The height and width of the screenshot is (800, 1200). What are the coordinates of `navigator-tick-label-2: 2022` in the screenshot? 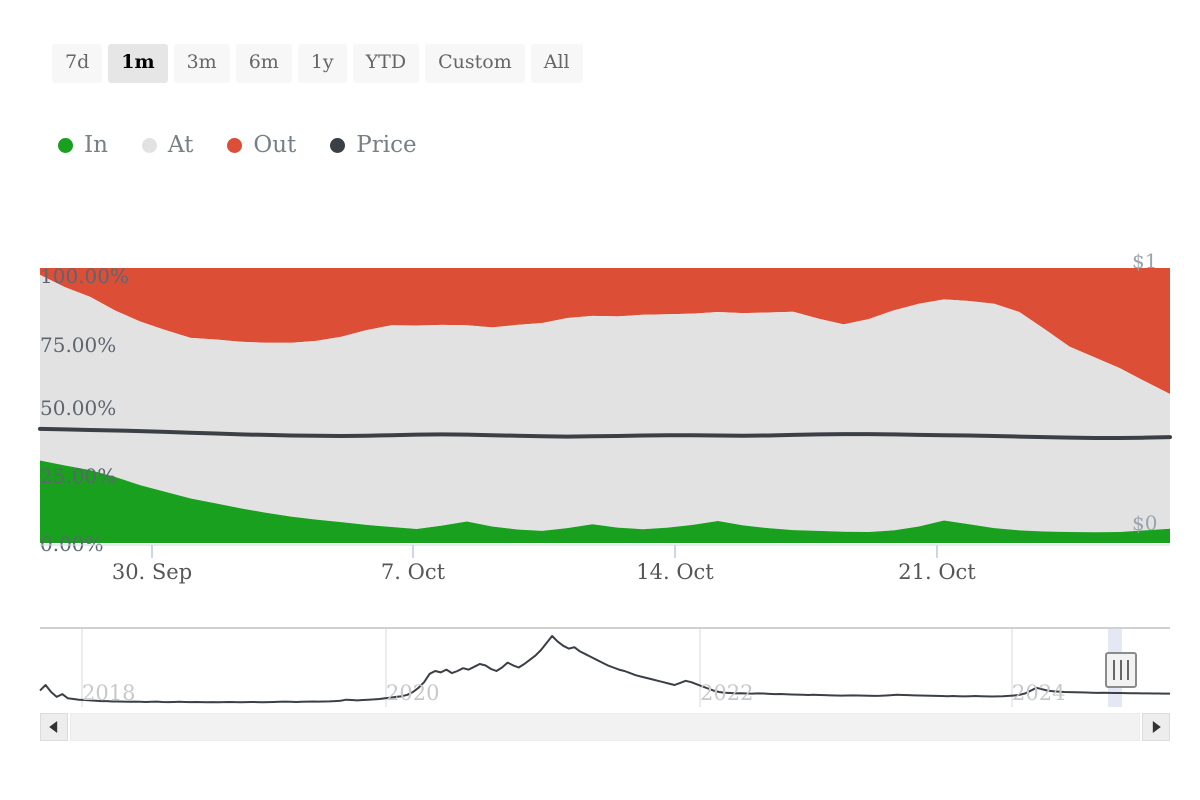 It's located at (726, 693).